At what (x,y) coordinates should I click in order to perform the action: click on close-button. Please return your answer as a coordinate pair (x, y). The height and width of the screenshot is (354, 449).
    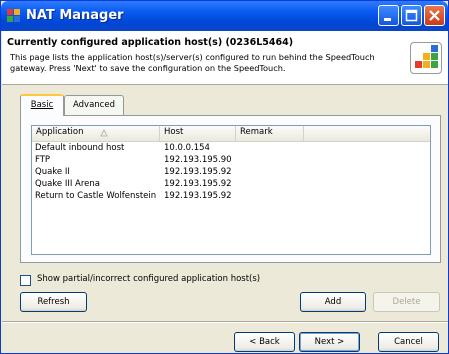
    Looking at the image, I should click on (434, 15).